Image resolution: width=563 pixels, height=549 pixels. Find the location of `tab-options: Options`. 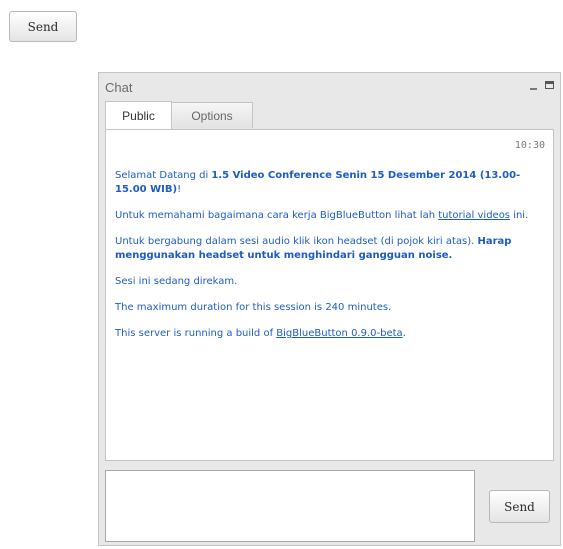

tab-options: Options is located at coordinates (212, 115).